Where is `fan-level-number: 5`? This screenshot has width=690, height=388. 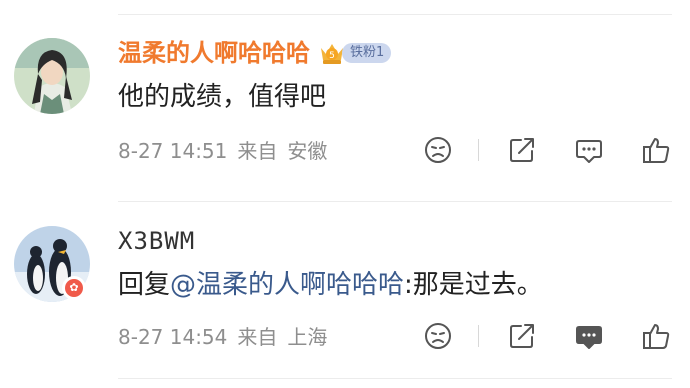 fan-level-number: 5 is located at coordinates (332, 56).